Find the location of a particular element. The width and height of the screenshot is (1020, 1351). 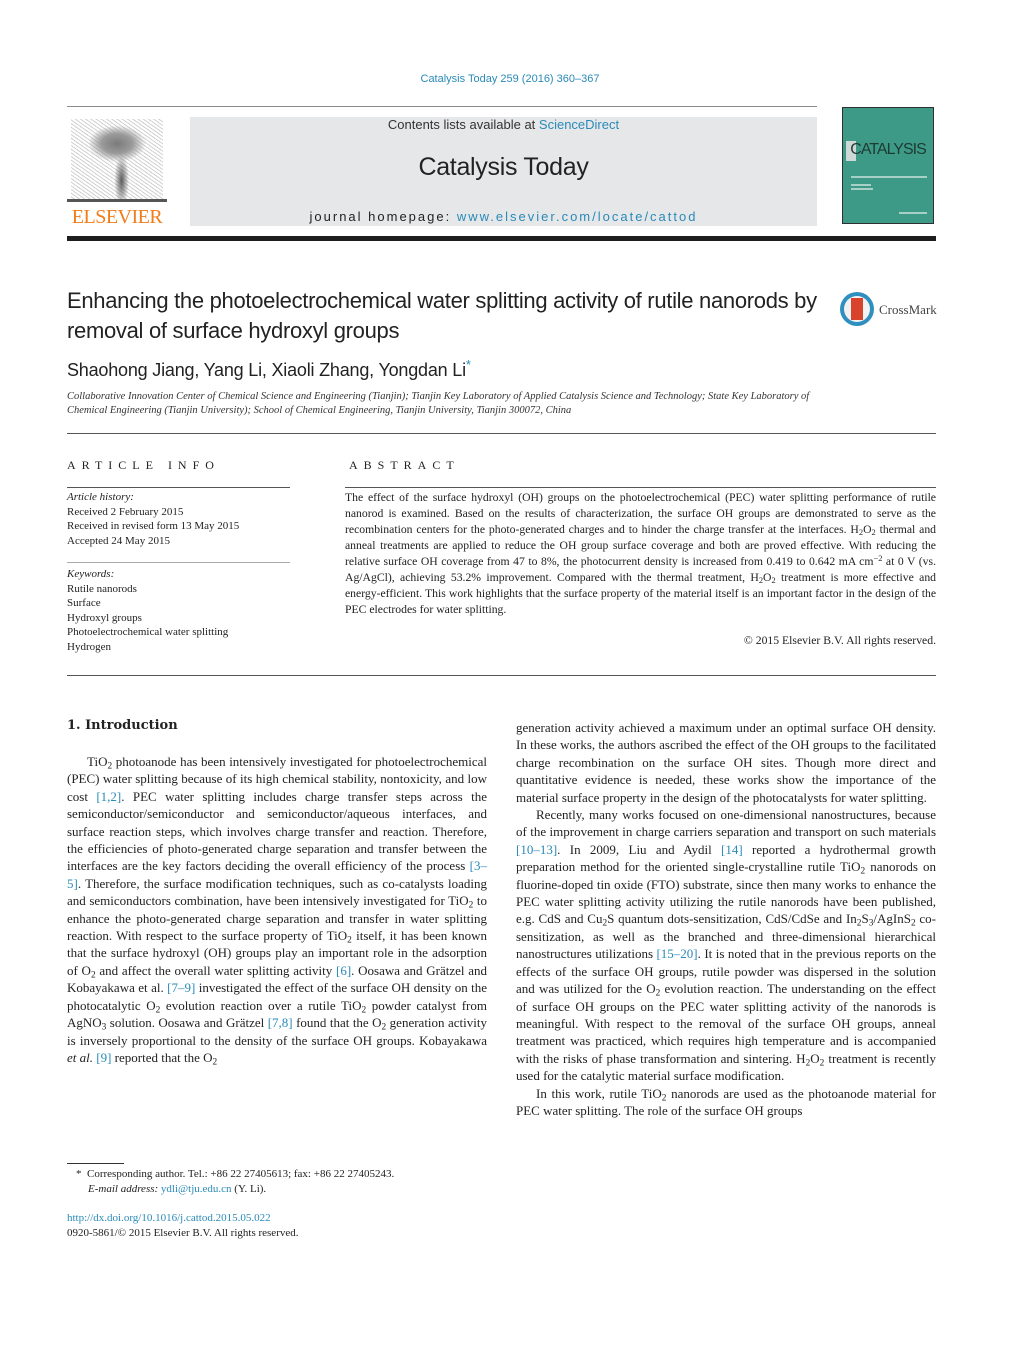

history-received: Received 2 February 2015 is located at coordinates (125, 511).